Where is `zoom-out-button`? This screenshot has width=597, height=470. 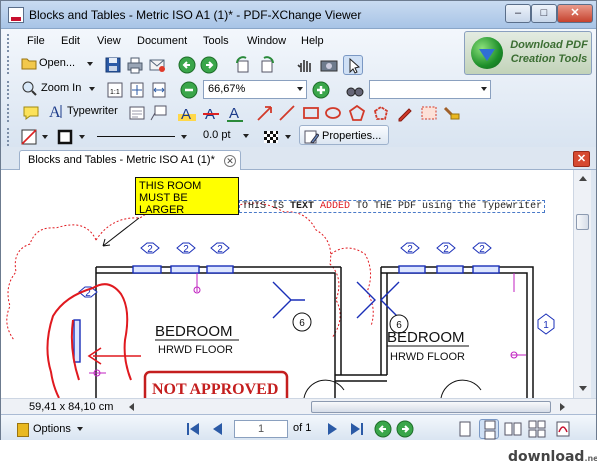 zoom-out-button is located at coordinates (189, 90).